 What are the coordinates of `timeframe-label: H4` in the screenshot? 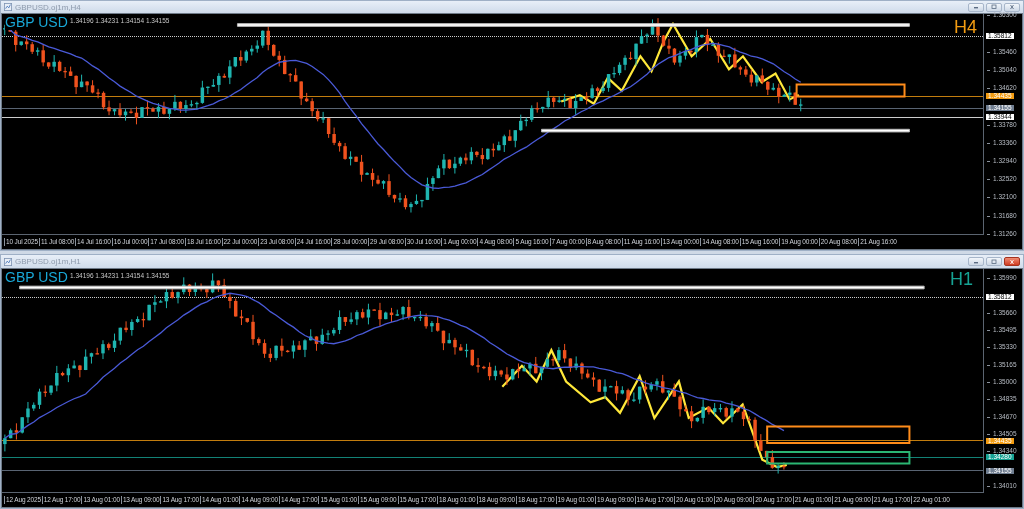 It's located at (965, 27).